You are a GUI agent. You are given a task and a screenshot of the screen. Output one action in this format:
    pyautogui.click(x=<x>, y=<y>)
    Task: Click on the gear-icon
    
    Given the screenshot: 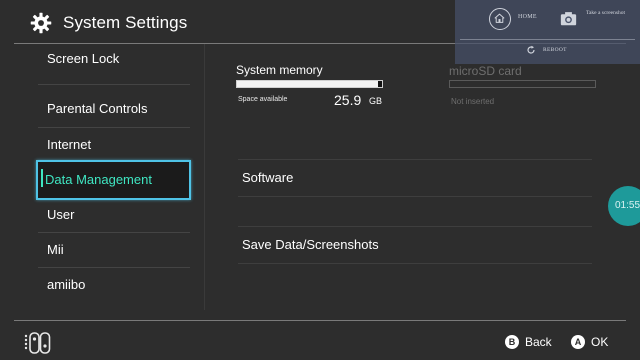 What is the action you would take?
    pyautogui.click(x=41, y=23)
    